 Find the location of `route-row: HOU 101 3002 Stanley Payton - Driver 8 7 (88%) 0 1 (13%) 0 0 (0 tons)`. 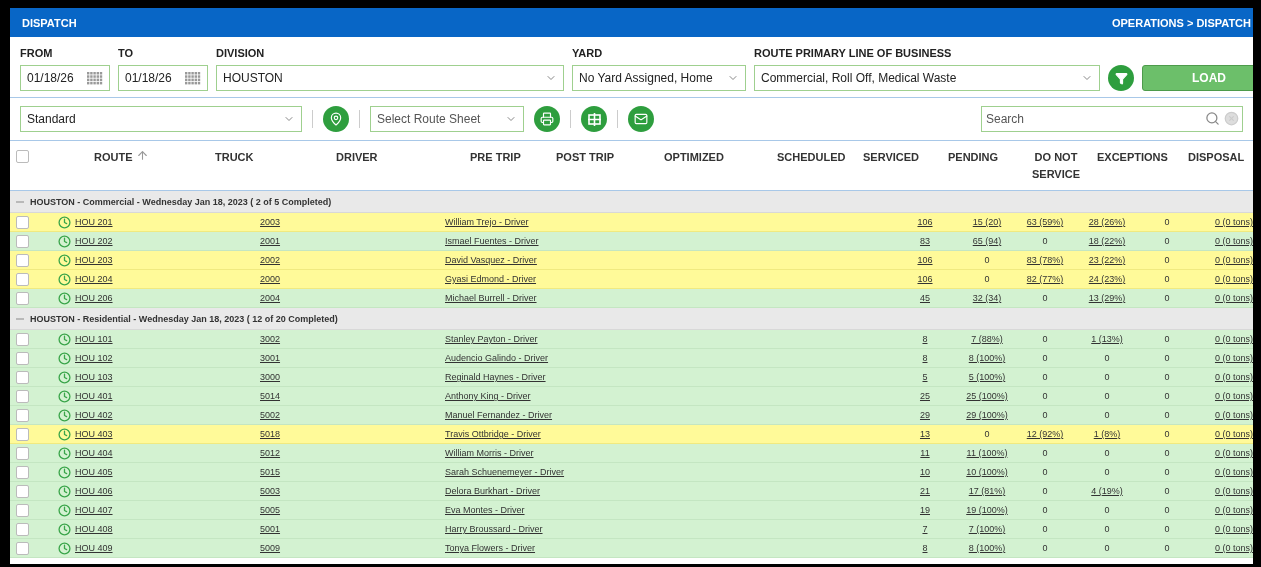

route-row: HOU 101 3002 Stanley Payton - Driver 8 7 (88%) 0 1 (13%) 0 0 (0 tons) is located at coordinates (631, 339).